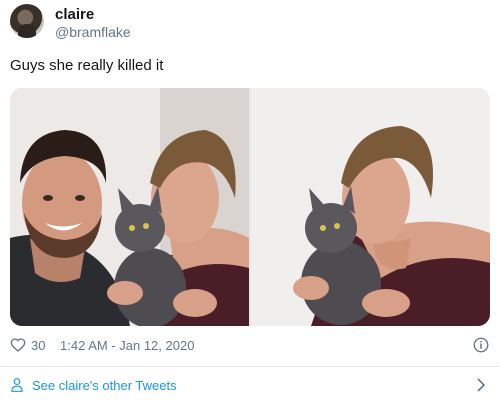 The height and width of the screenshot is (404, 500). I want to click on tweet-timestamp: 1:42 AM - Jan 12, 2020, so click(127, 345).